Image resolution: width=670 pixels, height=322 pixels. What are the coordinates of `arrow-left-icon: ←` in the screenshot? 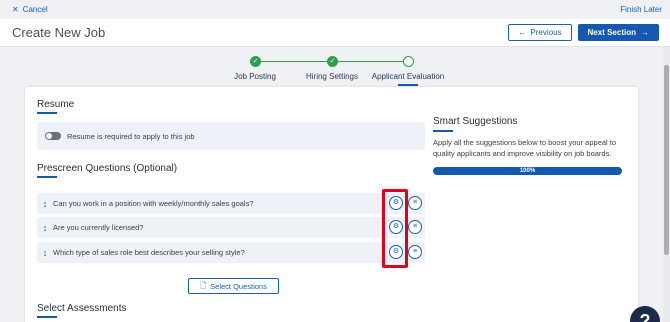 It's located at (522, 32).